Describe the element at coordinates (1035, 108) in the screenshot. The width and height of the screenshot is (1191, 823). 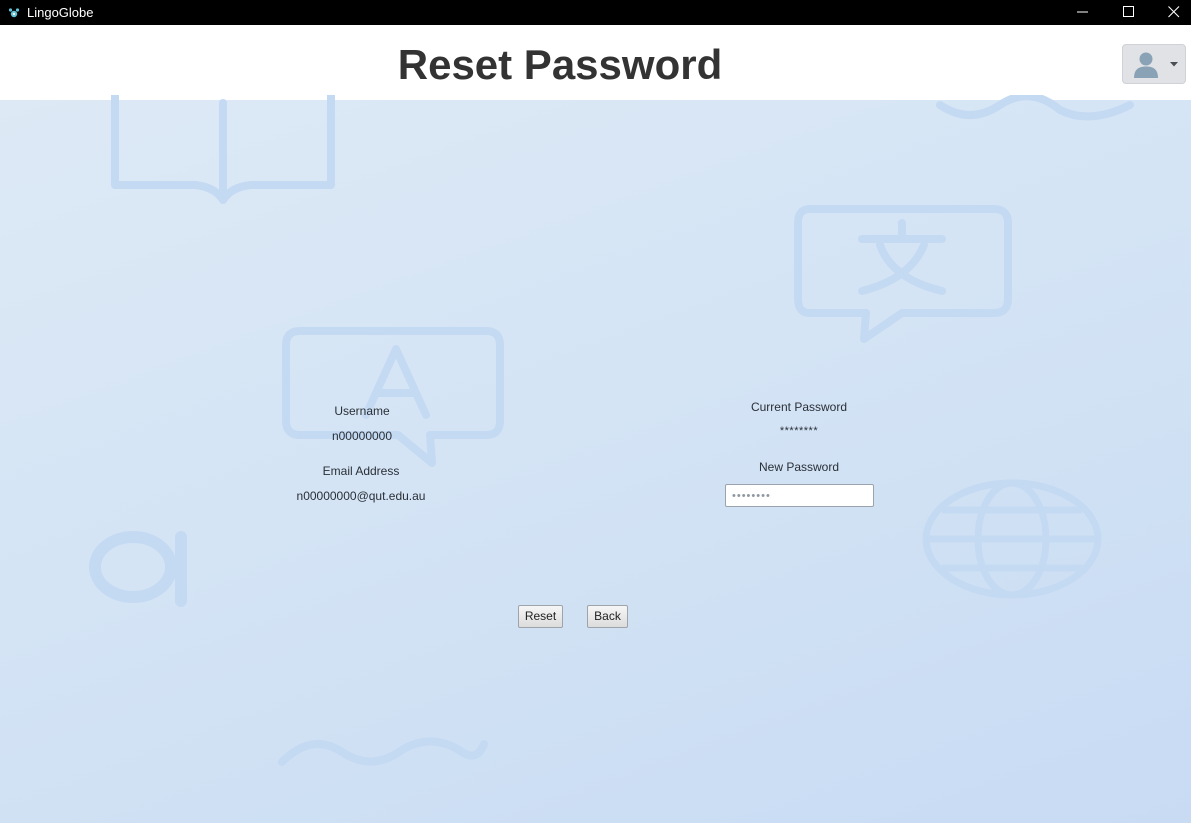
I see `wave-top-icon` at that location.